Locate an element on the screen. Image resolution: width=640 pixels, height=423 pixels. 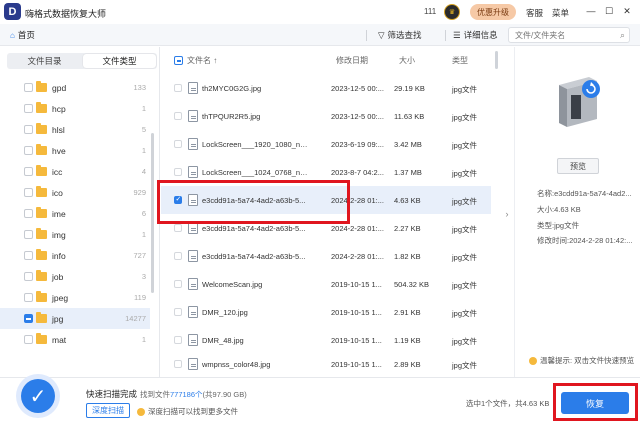
folder-row: icc 4 is located at coordinates (75, 171).